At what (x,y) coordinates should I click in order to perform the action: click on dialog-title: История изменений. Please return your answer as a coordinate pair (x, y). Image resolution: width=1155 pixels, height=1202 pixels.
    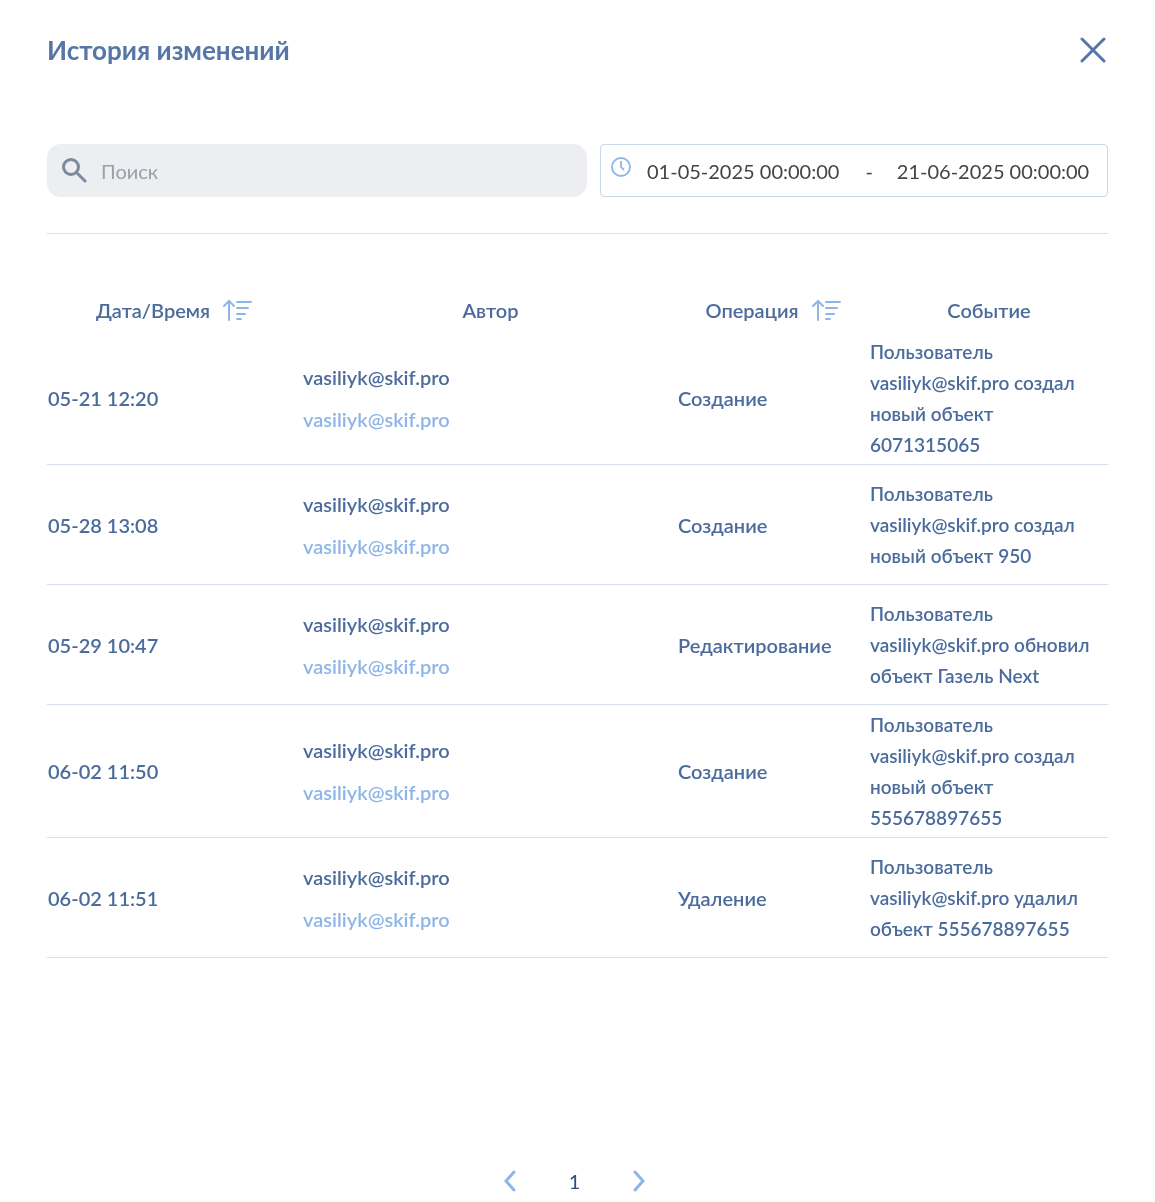
    Looking at the image, I should click on (168, 50).